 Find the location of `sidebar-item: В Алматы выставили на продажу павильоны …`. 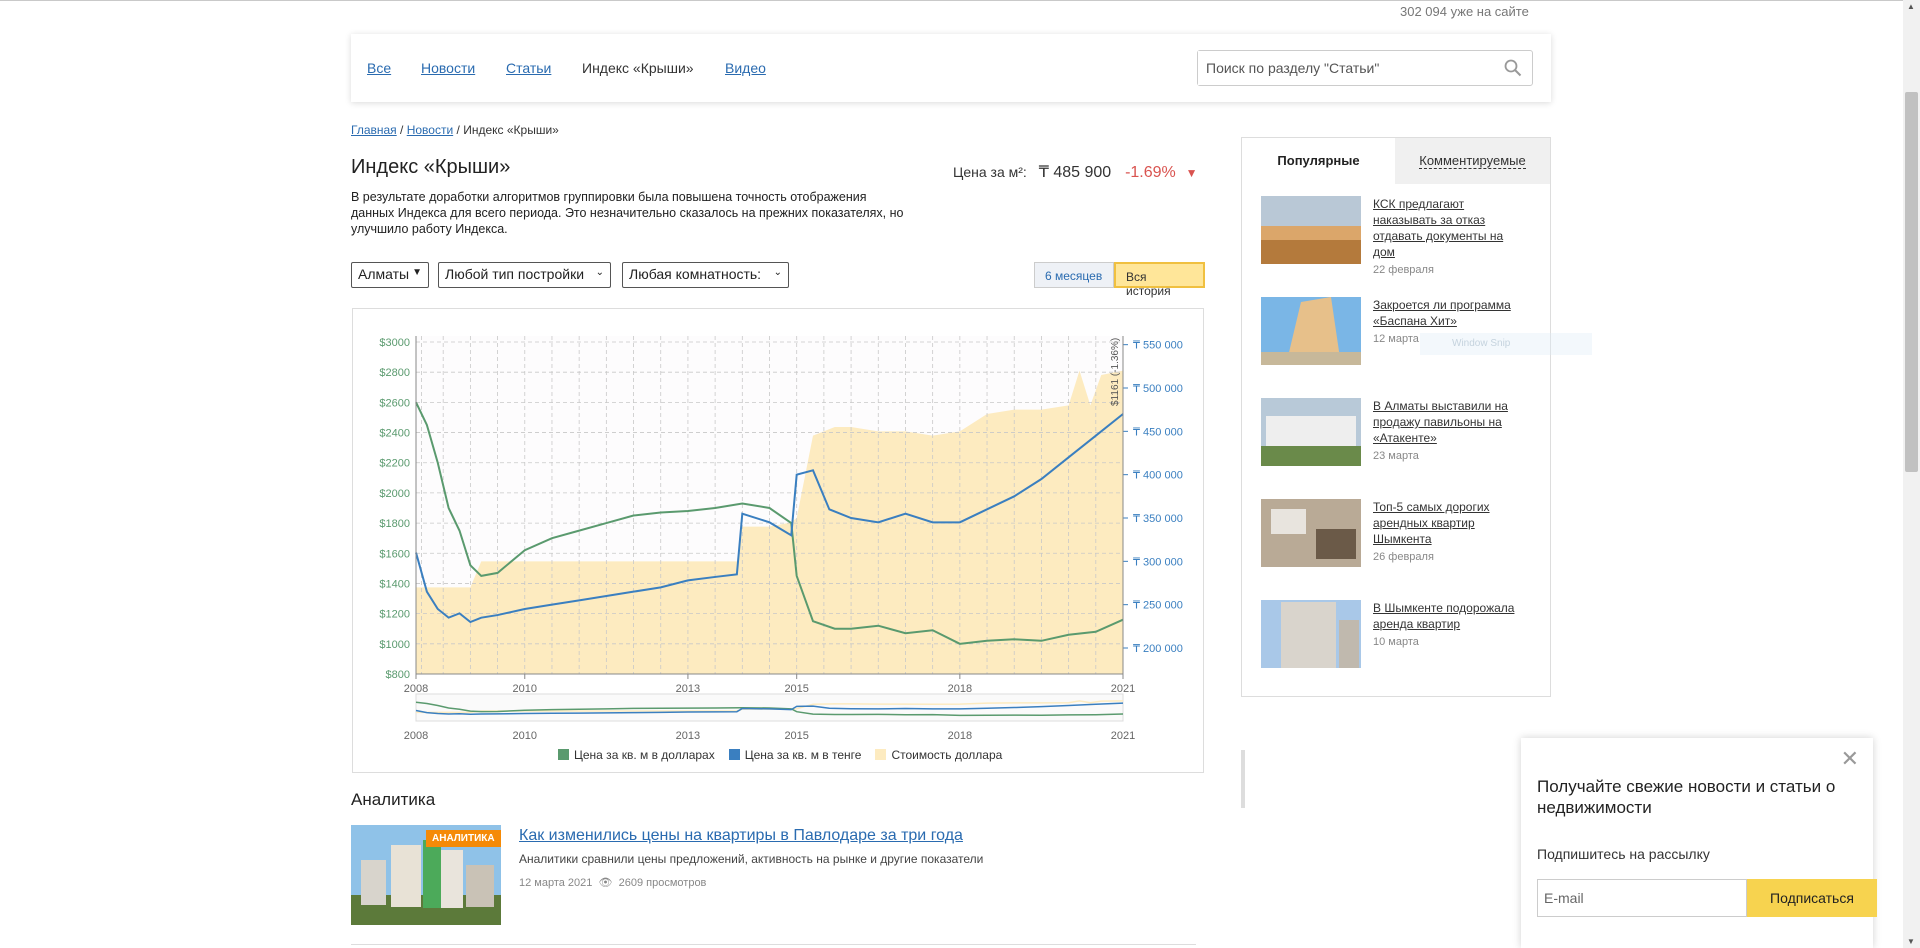

sidebar-item: В Алматы выставили на продажу павильоны … is located at coordinates (1401, 433).